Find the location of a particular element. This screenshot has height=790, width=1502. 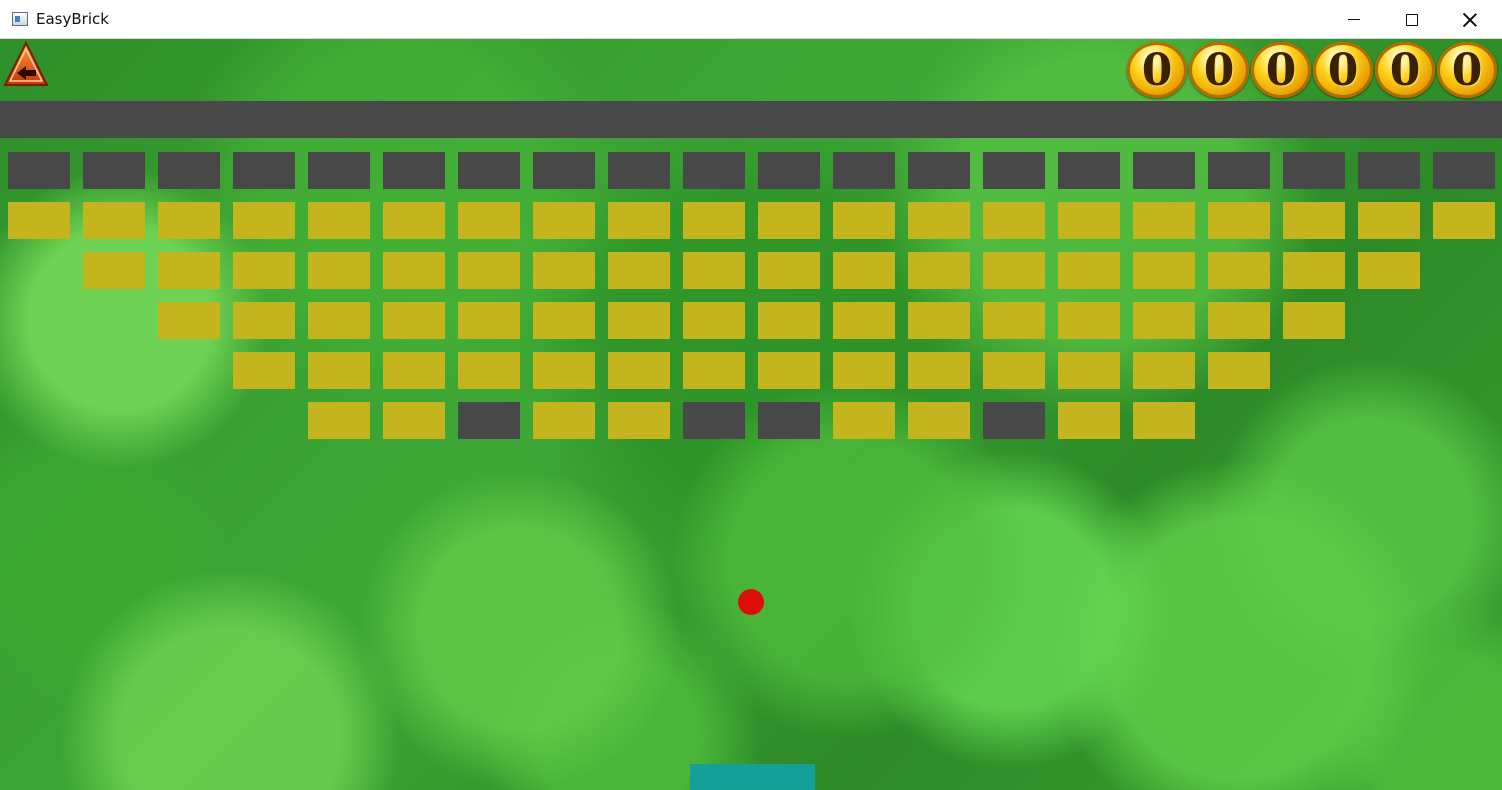

minimize-button is located at coordinates (1354, 19).